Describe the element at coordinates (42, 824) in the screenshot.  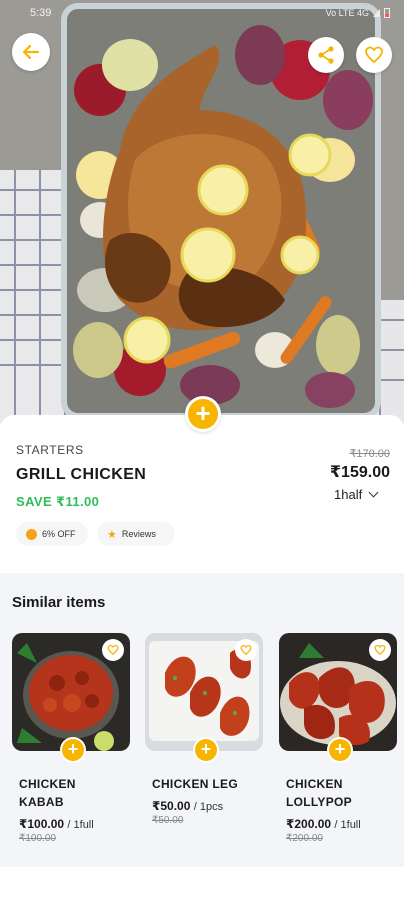
I see `item-price-value: ₹100.00` at that location.